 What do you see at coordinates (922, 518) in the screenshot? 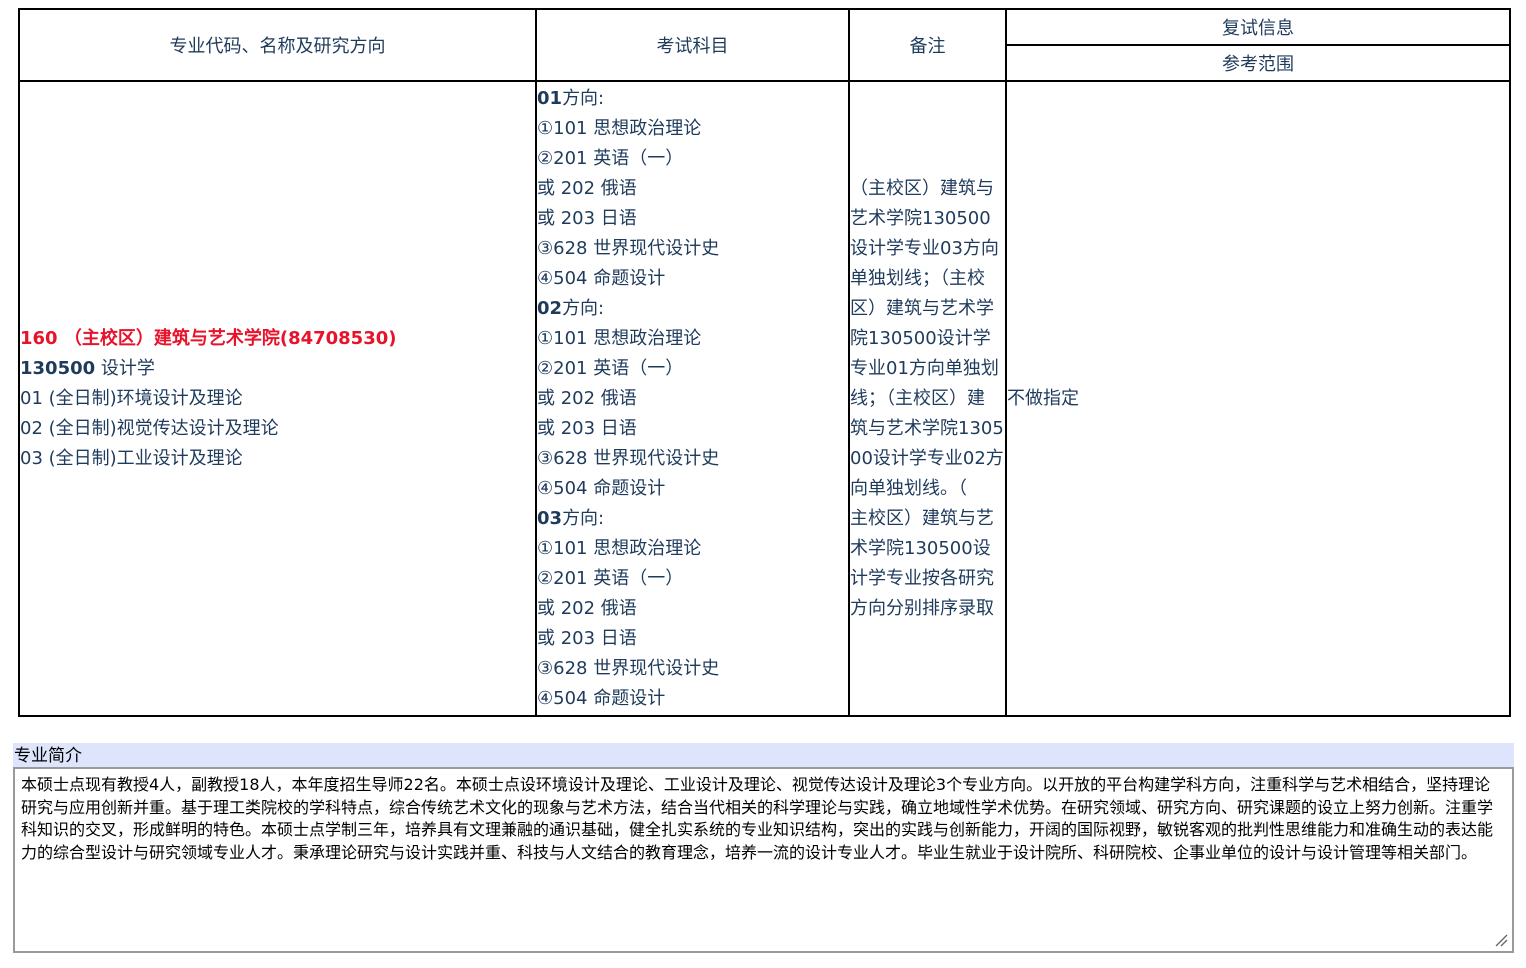
I see `remark-line: 主校区）建筑与艺` at bounding box center [922, 518].